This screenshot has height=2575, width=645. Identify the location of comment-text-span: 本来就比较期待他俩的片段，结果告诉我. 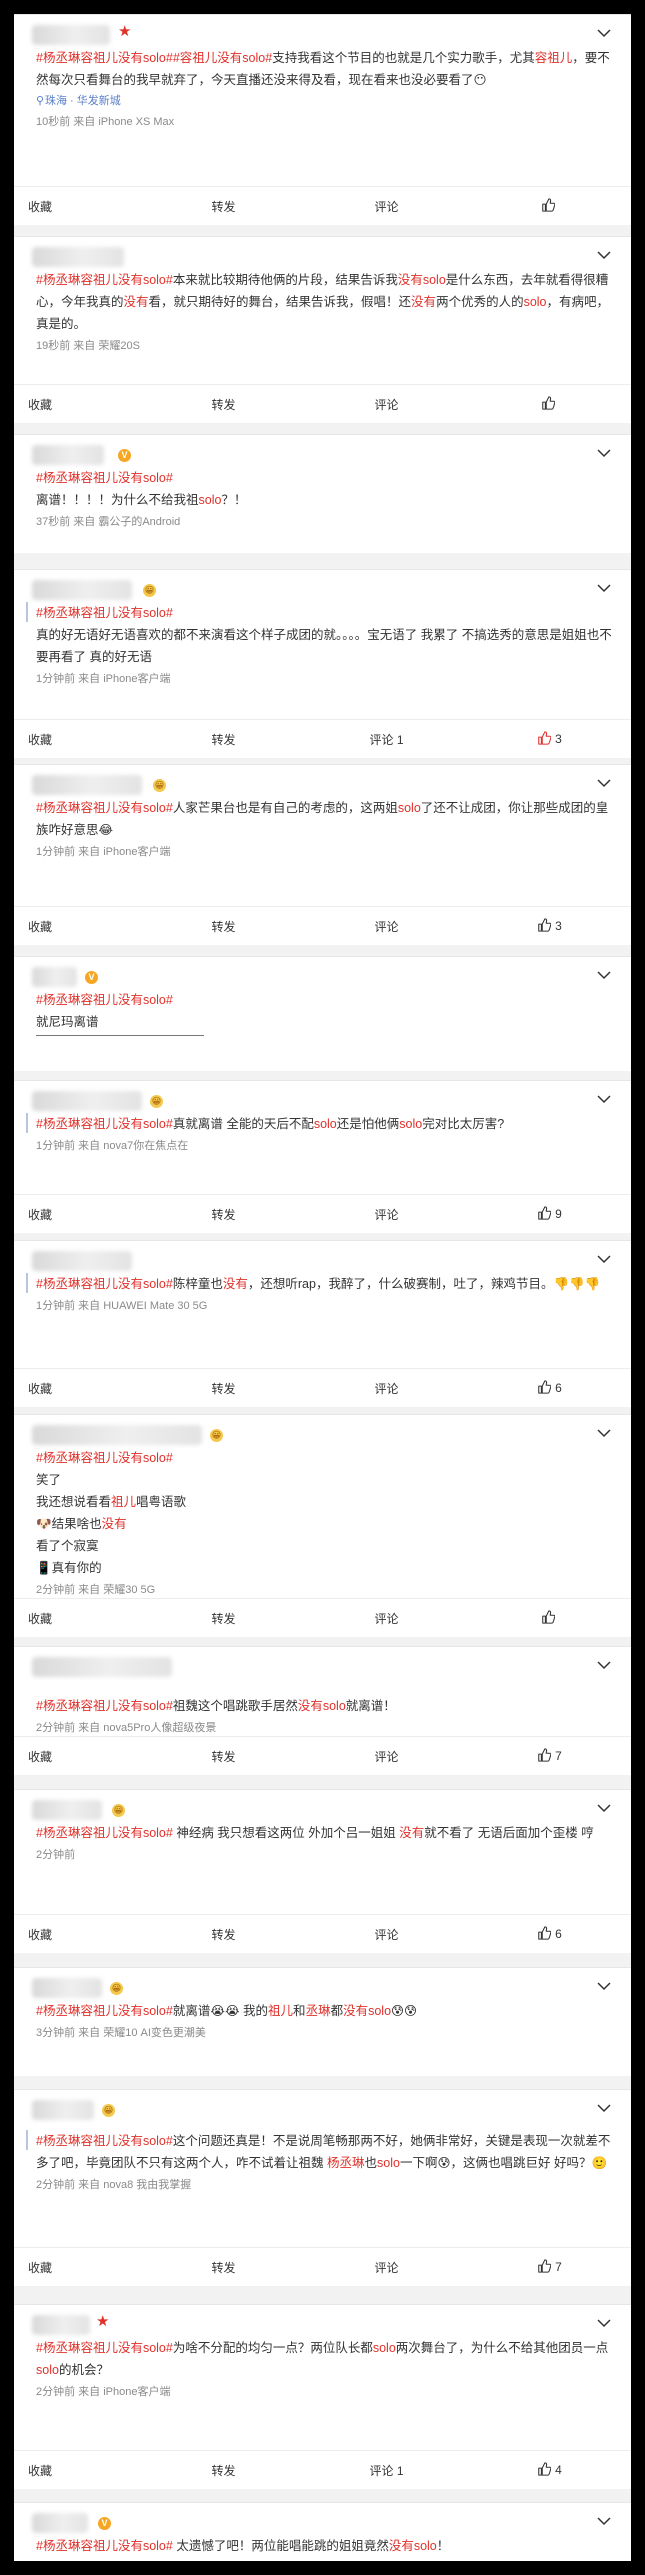
(285, 280).